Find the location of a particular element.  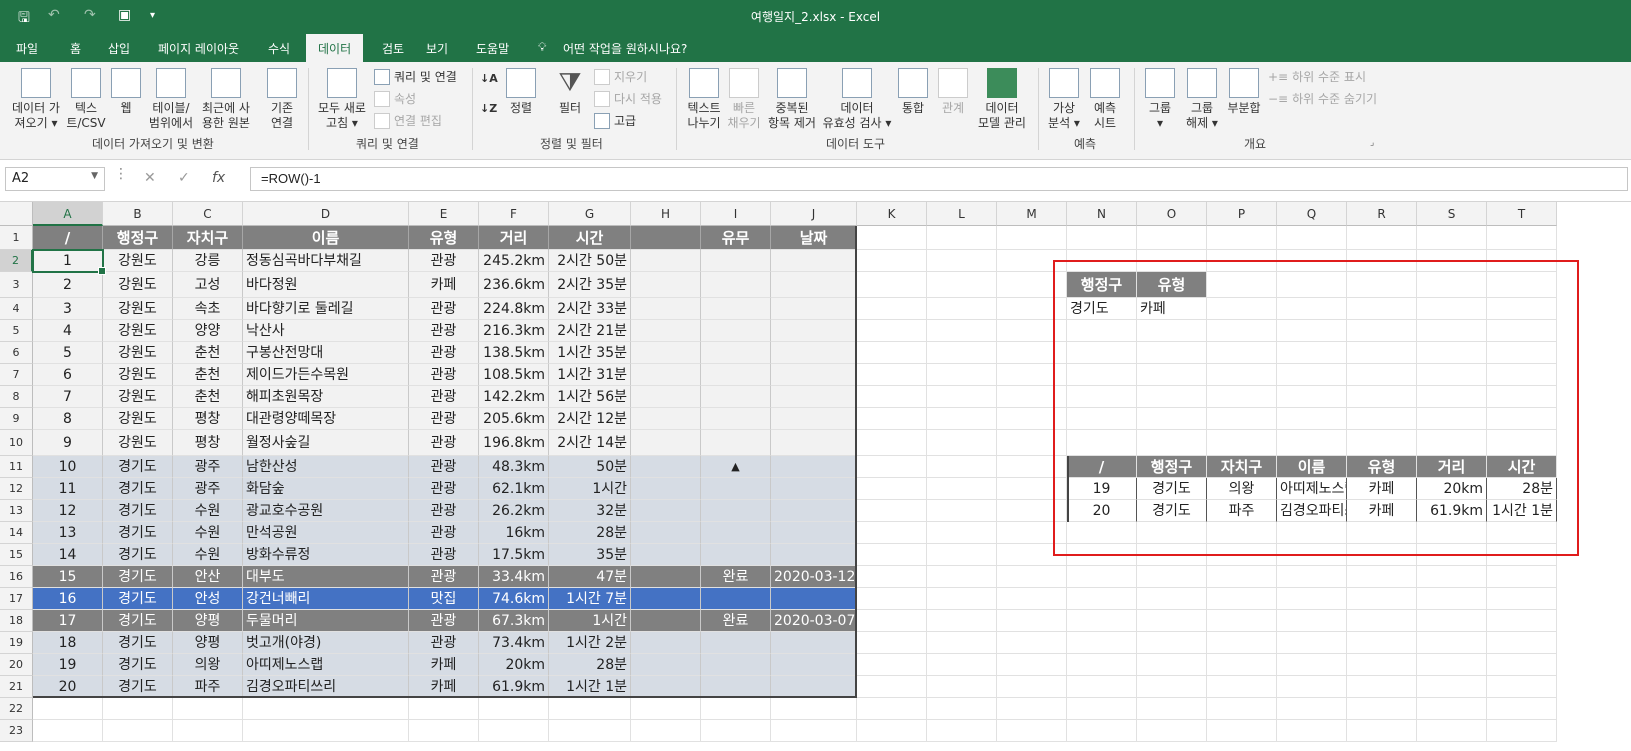

table-cell-district: 광주 is located at coordinates (208, 489).